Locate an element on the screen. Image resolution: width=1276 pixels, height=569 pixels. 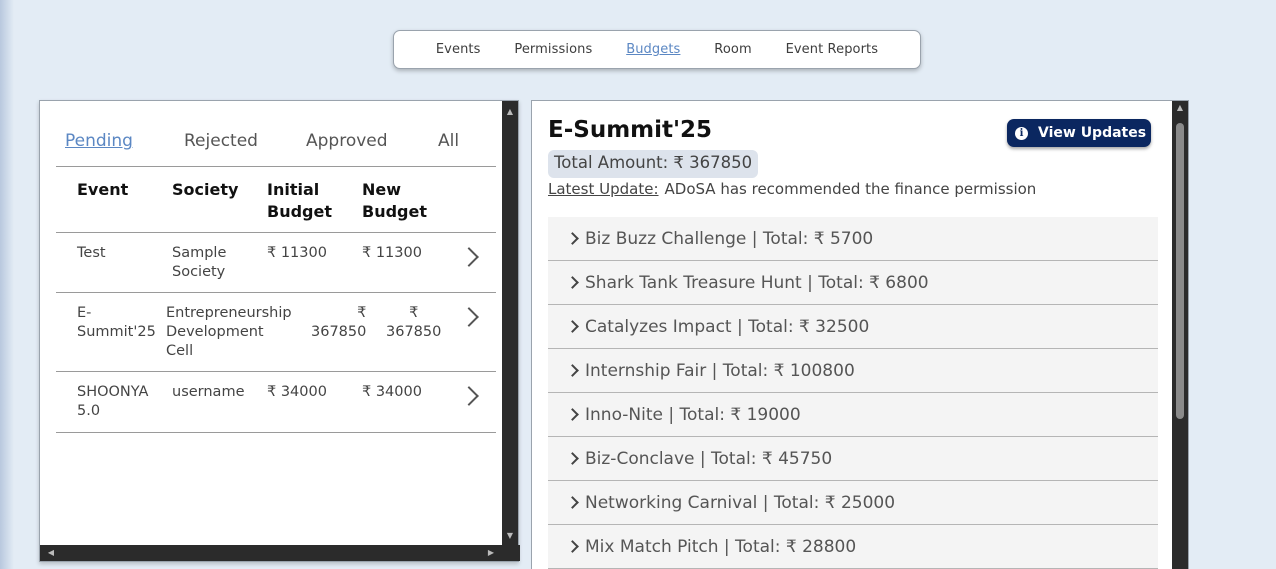
cell-society: Entrepreneurship Development Cell is located at coordinates (229, 332).